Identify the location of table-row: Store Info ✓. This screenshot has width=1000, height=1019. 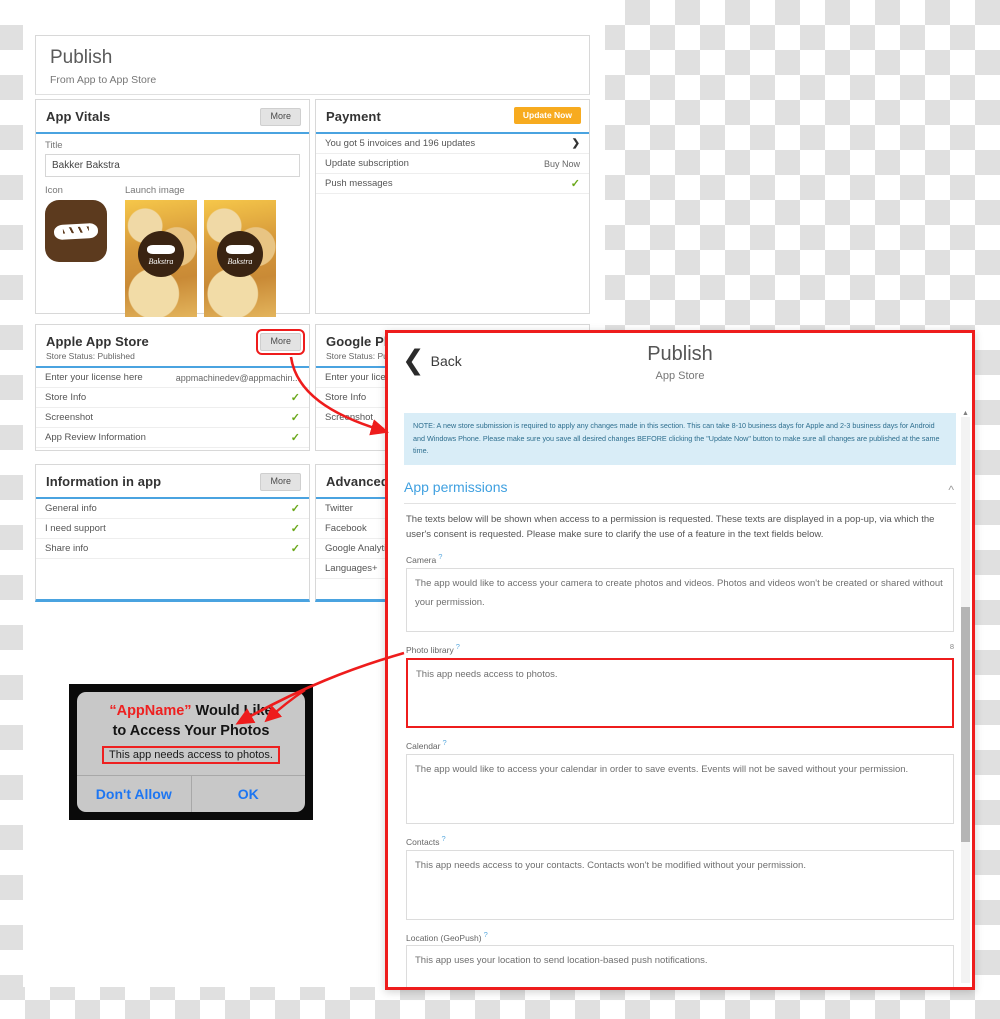
(172, 398).